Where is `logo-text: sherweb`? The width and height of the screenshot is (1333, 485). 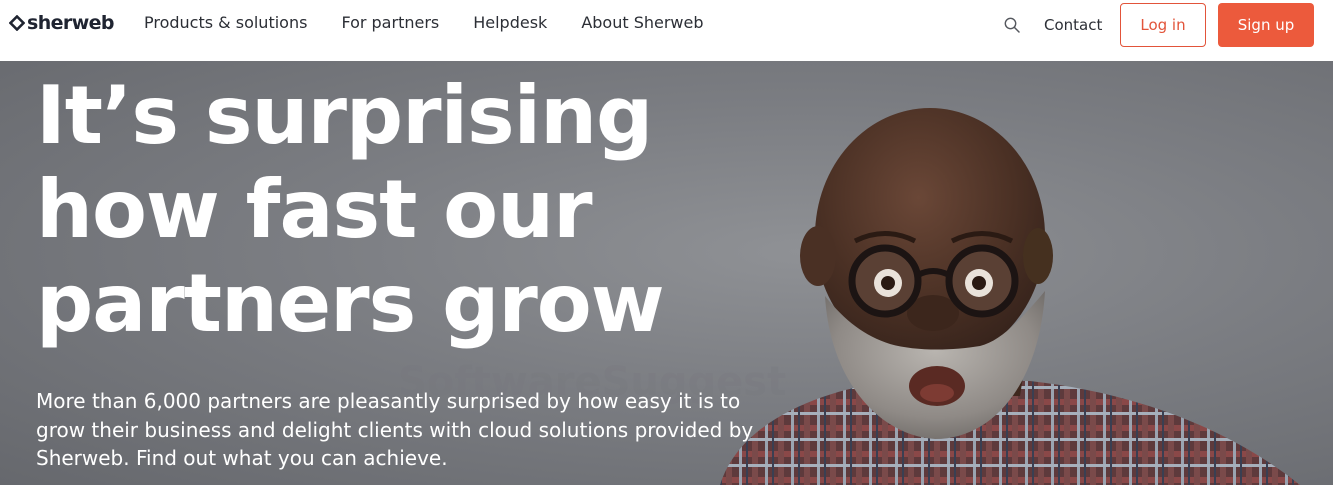
logo-text: sherweb is located at coordinates (71, 23).